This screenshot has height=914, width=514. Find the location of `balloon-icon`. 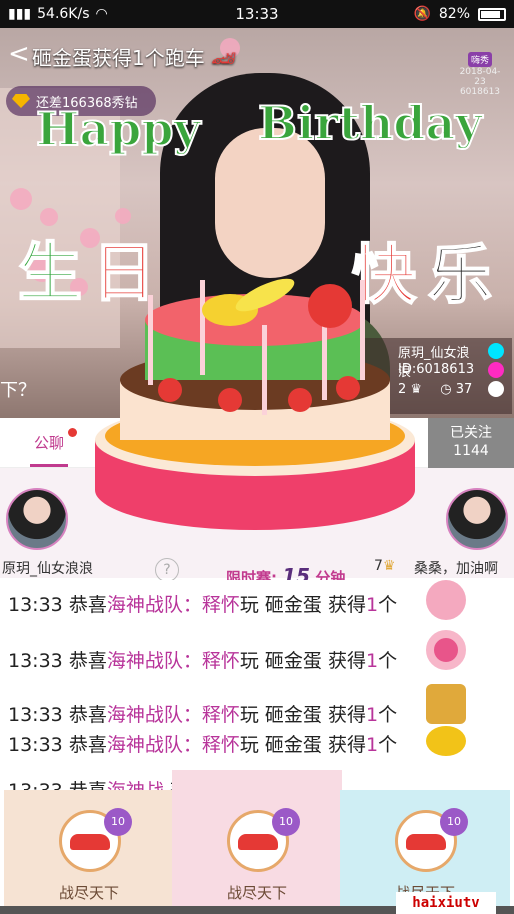

balloon-icon is located at coordinates (446, 600).